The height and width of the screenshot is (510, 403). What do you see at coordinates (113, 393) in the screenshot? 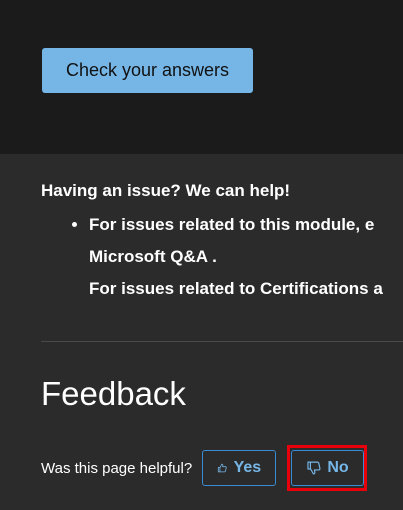
I see `feedback-heading: Feedback` at bounding box center [113, 393].